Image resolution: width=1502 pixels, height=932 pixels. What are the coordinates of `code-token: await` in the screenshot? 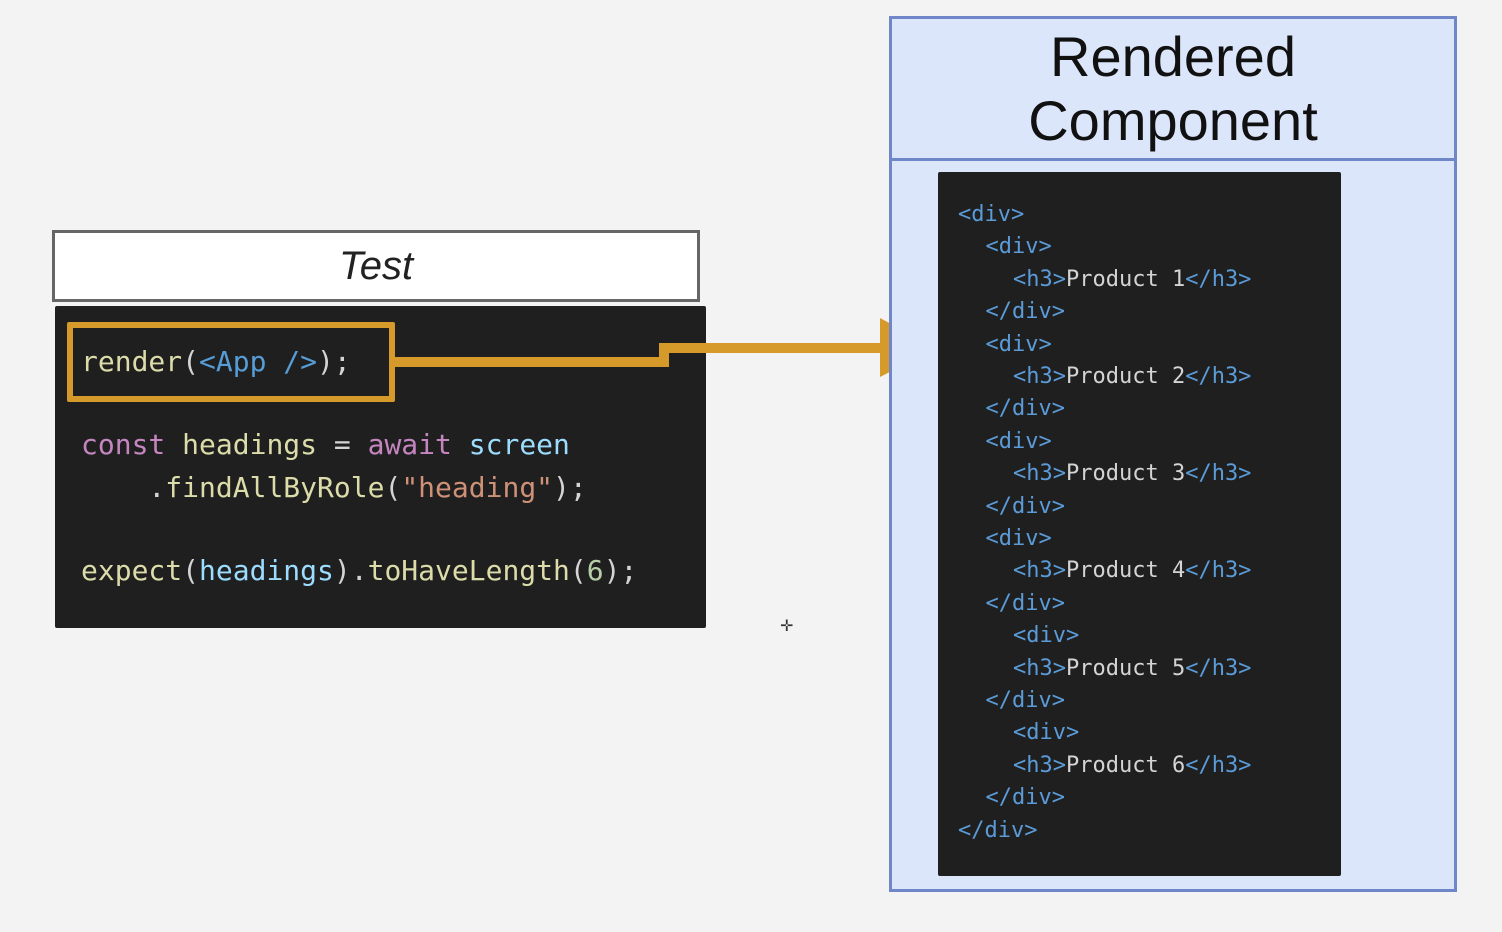 It's located at (418, 444).